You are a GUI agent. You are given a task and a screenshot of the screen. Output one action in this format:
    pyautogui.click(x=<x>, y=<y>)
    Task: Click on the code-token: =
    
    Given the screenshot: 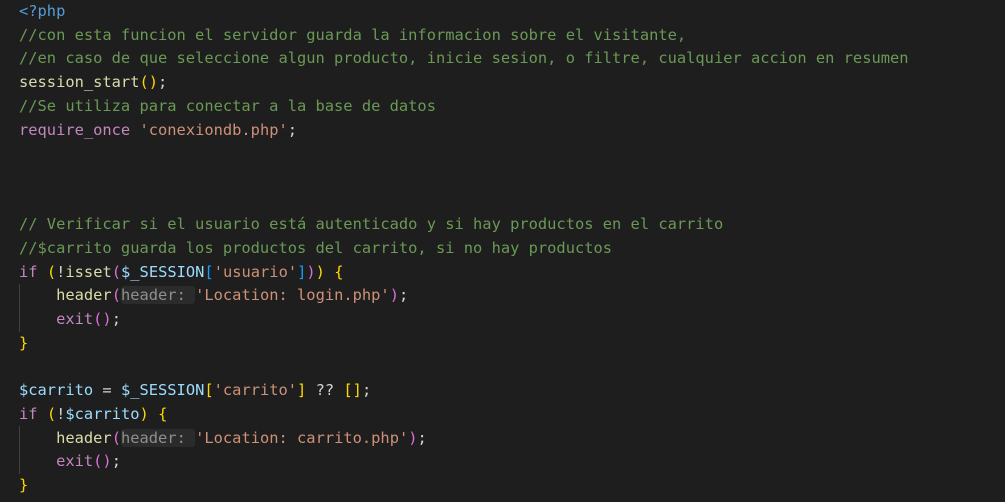 What is the action you would take?
    pyautogui.click(x=107, y=390)
    